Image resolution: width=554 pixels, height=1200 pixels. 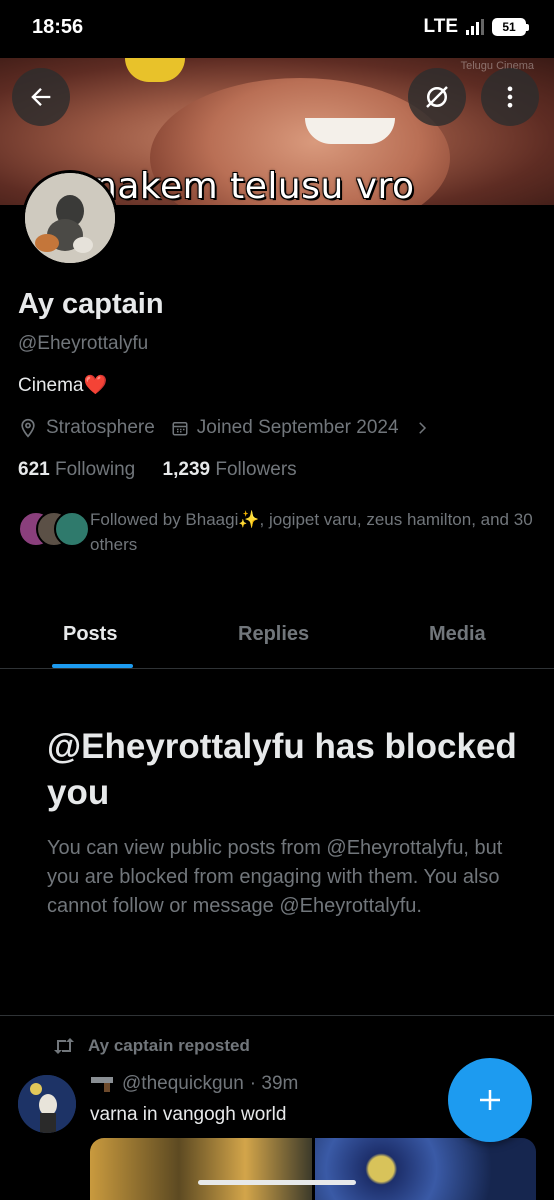 I want to click on post-author-handle: @thequickgun, so click(x=183, y=1084).